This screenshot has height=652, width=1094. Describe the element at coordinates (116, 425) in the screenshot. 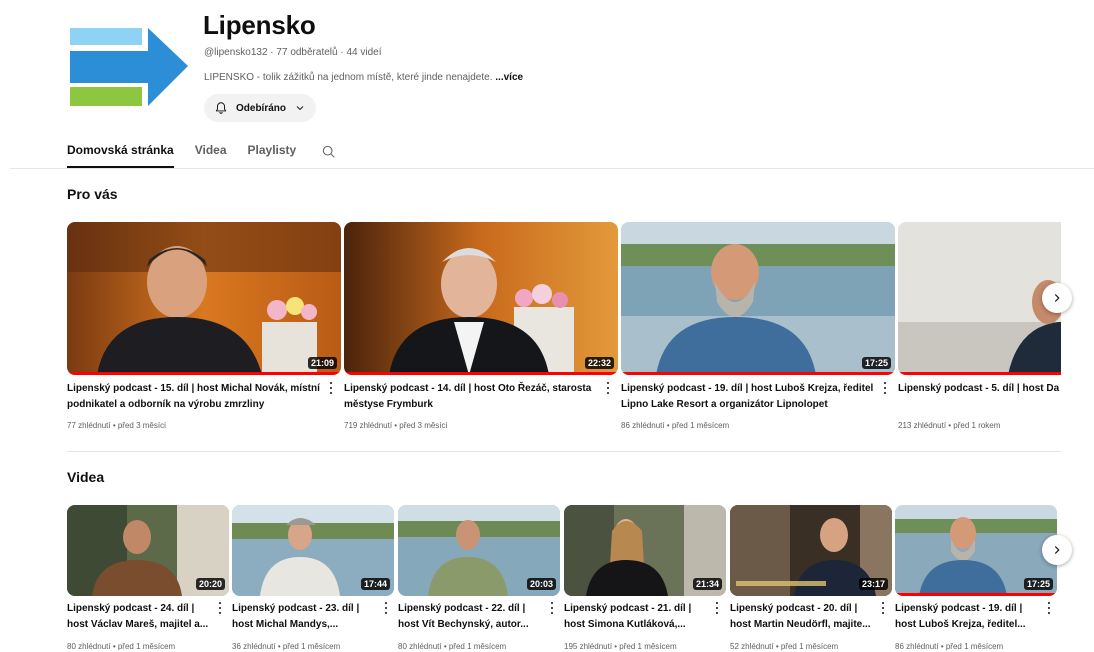

I see `video-meta: 77 zhlédnutí • před 3 měsíci` at that location.